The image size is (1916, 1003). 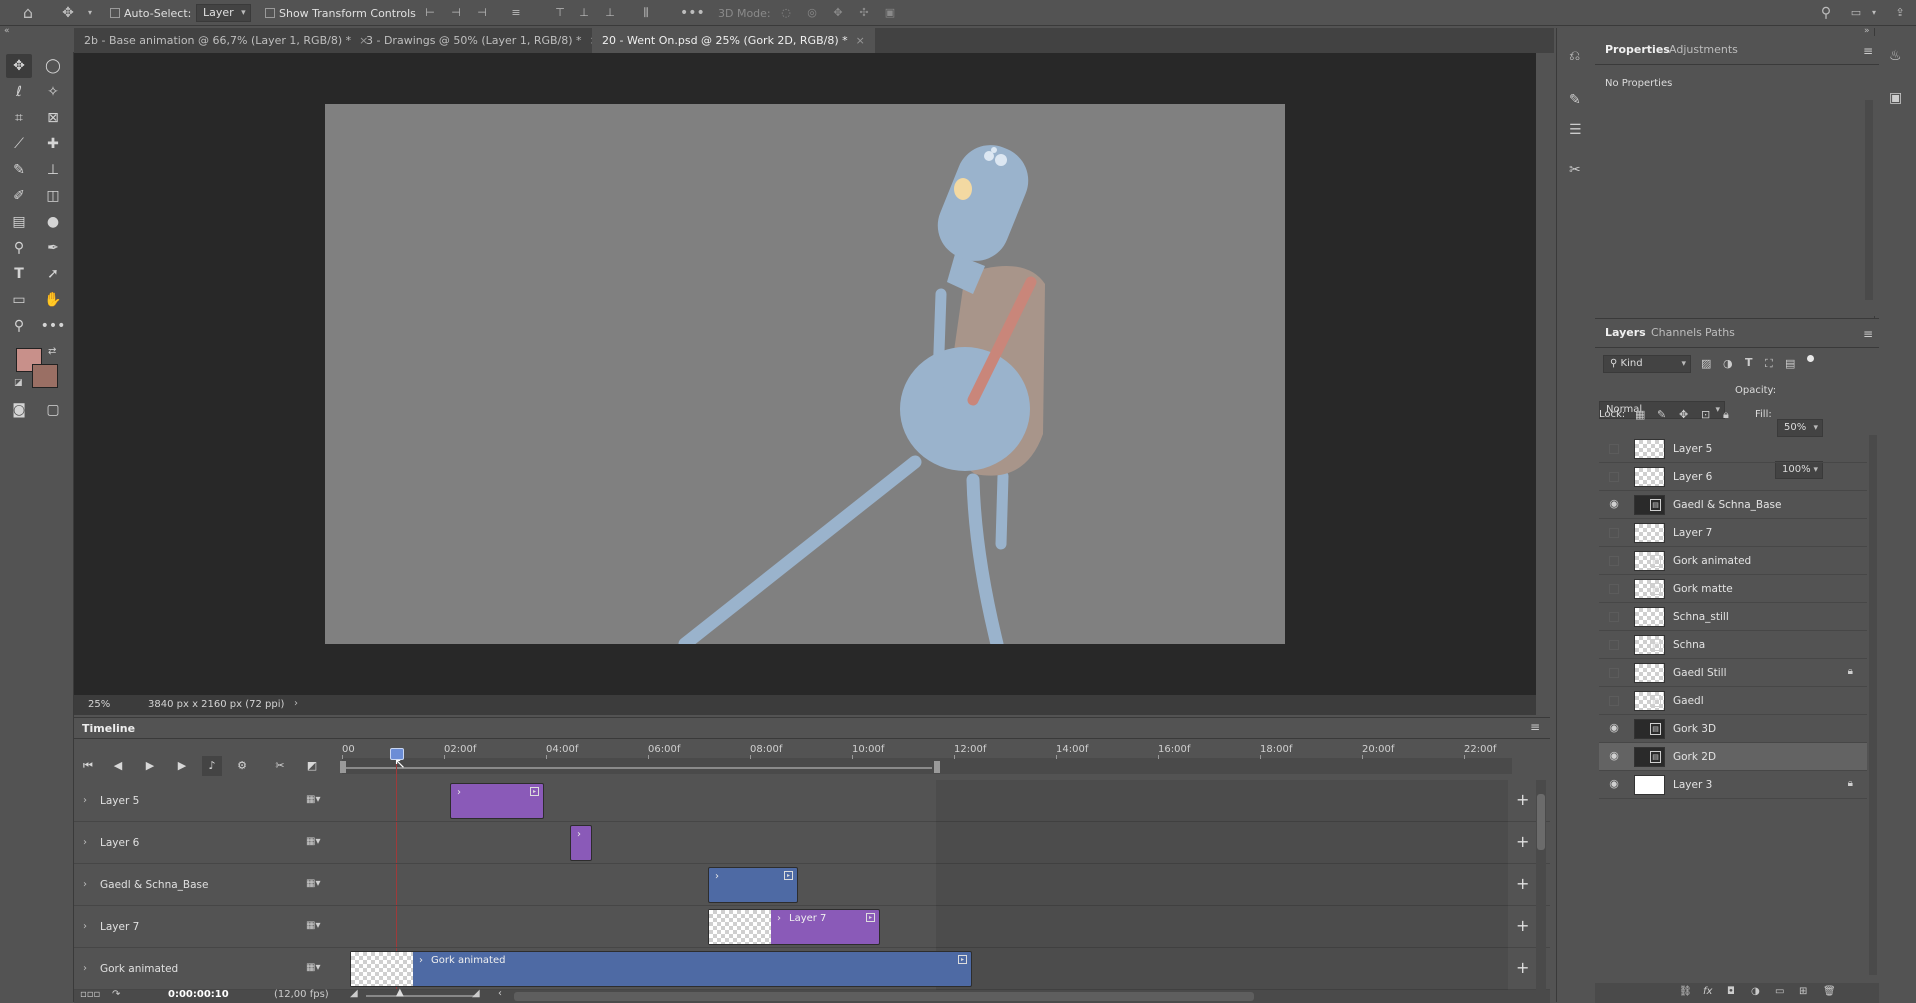 What do you see at coordinates (1694, 729) in the screenshot?
I see `layer-name: Gork 3D` at bounding box center [1694, 729].